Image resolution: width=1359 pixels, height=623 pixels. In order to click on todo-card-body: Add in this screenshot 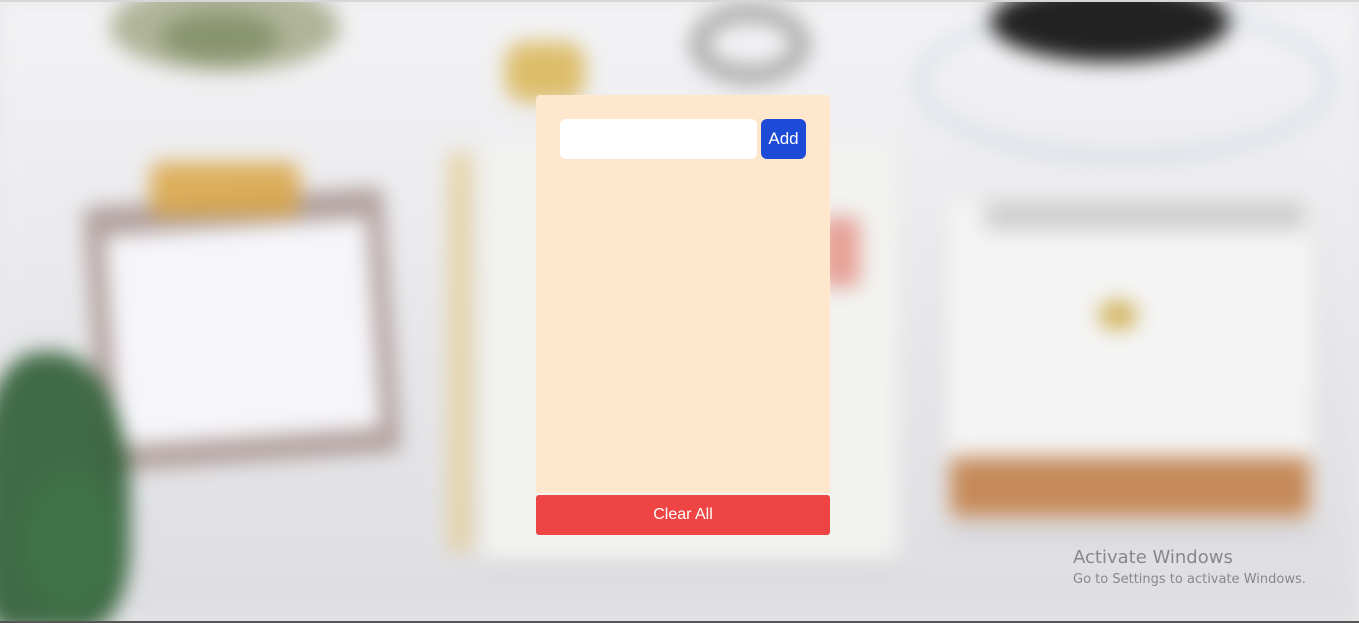, I will do `click(683, 294)`.